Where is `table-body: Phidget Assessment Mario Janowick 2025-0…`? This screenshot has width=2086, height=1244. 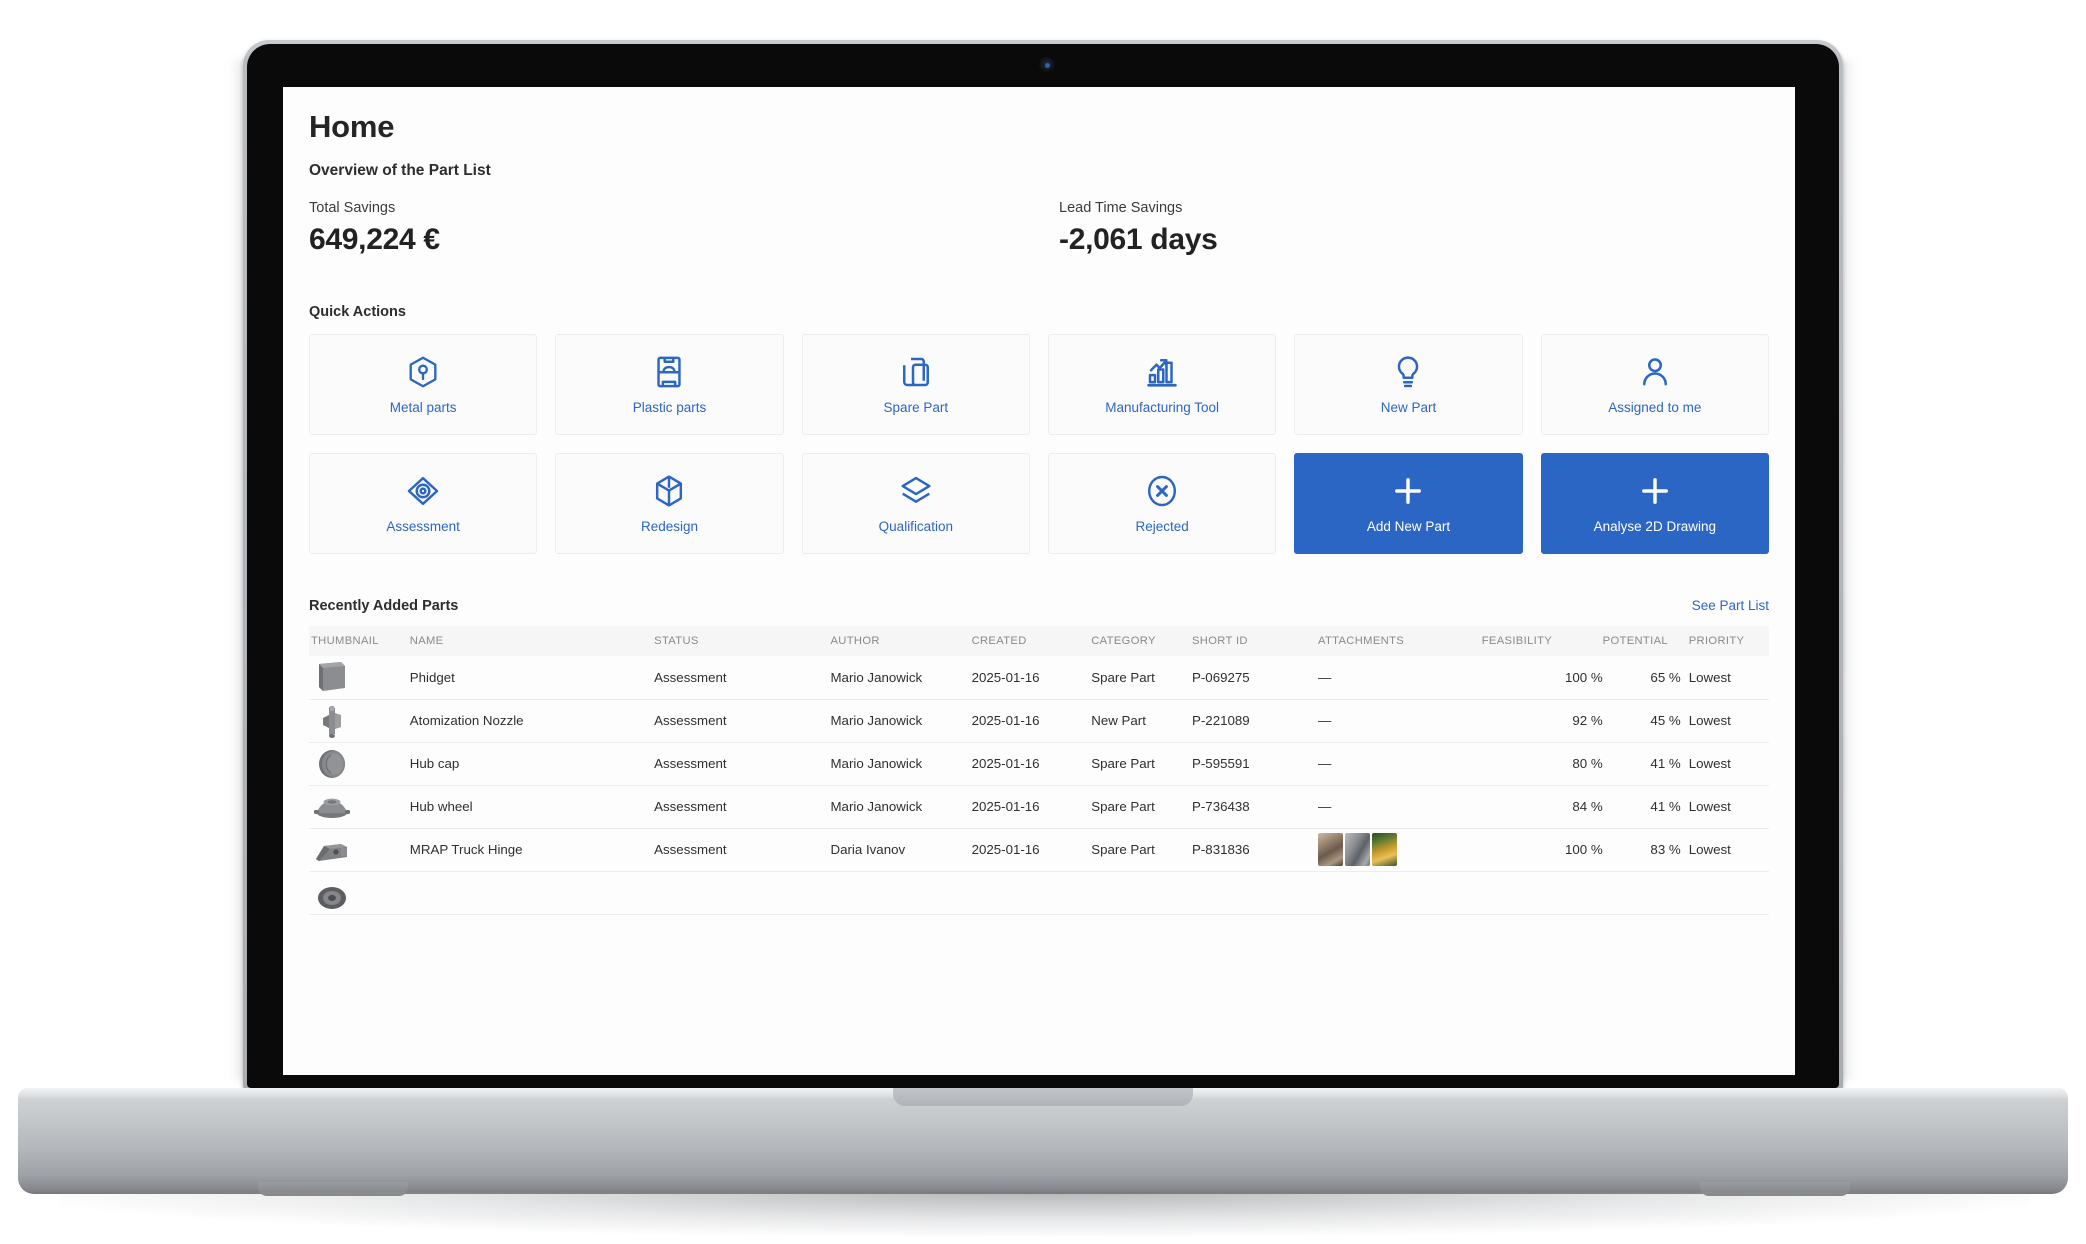 table-body: Phidget Assessment Mario Janowick 2025-0… is located at coordinates (1039, 785).